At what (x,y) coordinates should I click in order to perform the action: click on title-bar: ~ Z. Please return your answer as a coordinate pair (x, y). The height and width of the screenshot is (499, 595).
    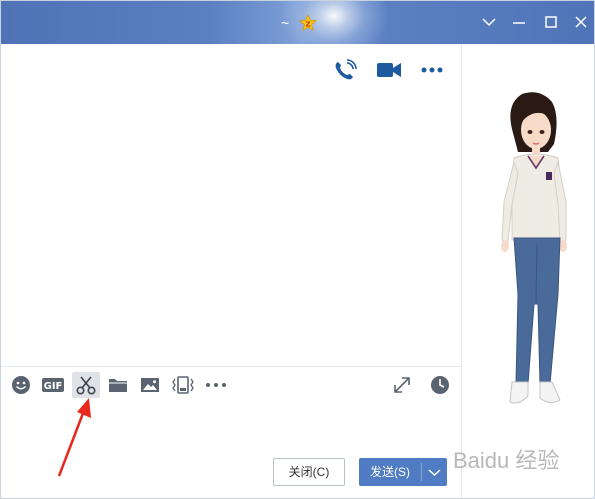
    Looking at the image, I should click on (297, 31).